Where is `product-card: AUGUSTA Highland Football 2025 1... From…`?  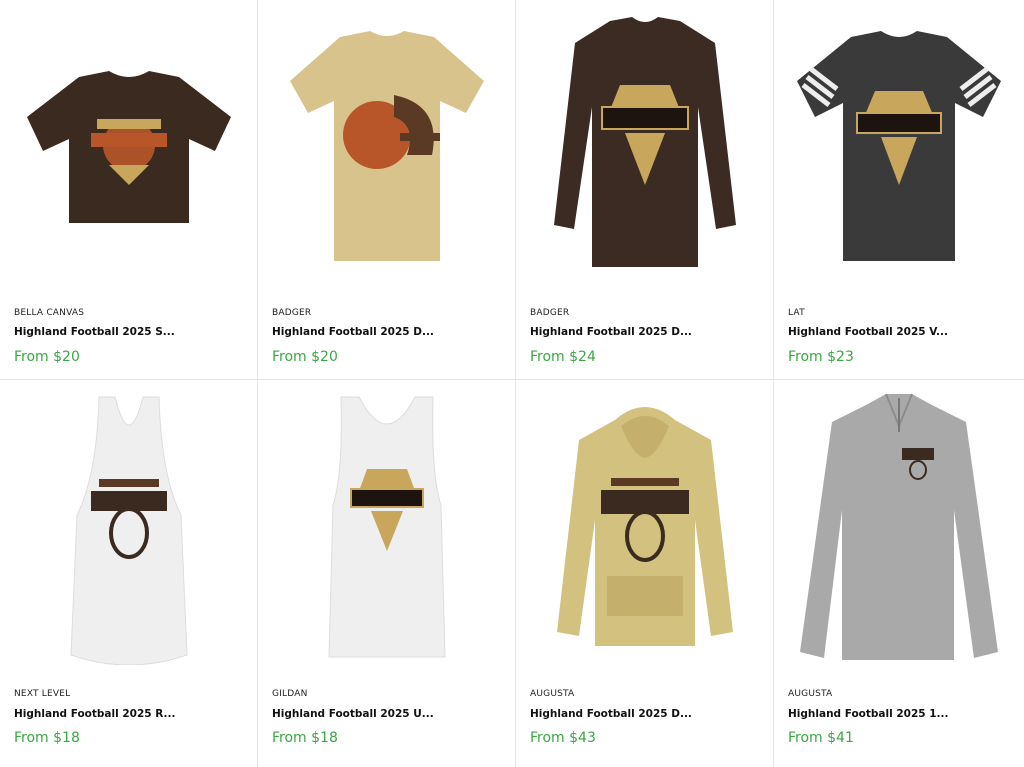 product-card: AUGUSTA Highland Football 2025 1... From… is located at coordinates (899, 573).